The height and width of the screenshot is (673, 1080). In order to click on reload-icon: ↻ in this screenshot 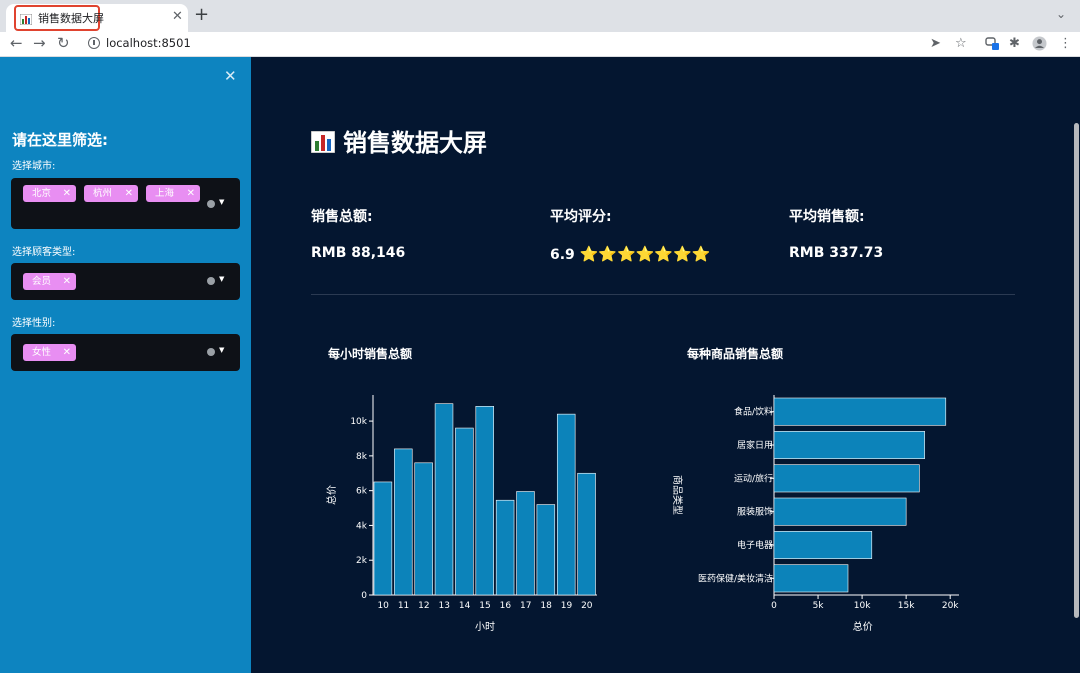, I will do `click(63, 43)`.